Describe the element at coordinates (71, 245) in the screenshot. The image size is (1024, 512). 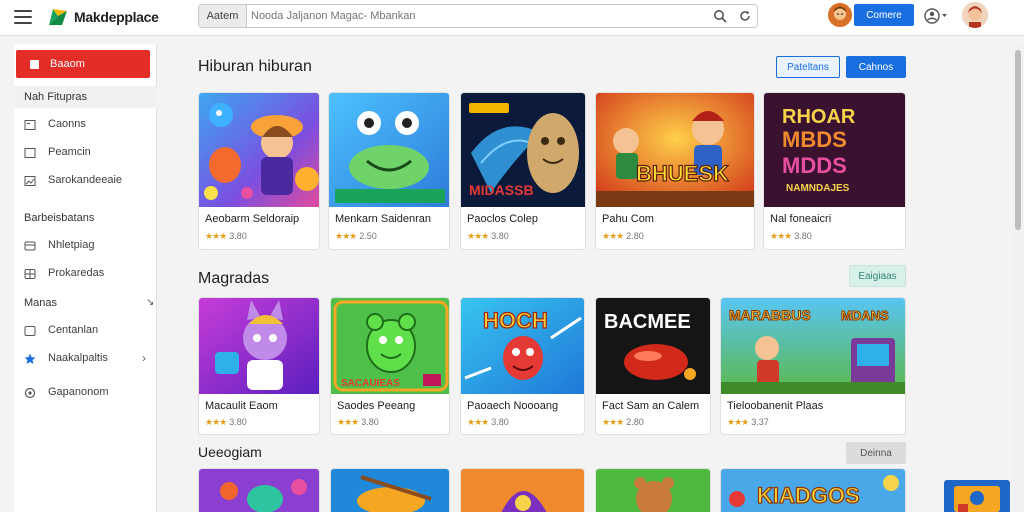
I see `sidebar-item-label: Nhletpiag` at that location.